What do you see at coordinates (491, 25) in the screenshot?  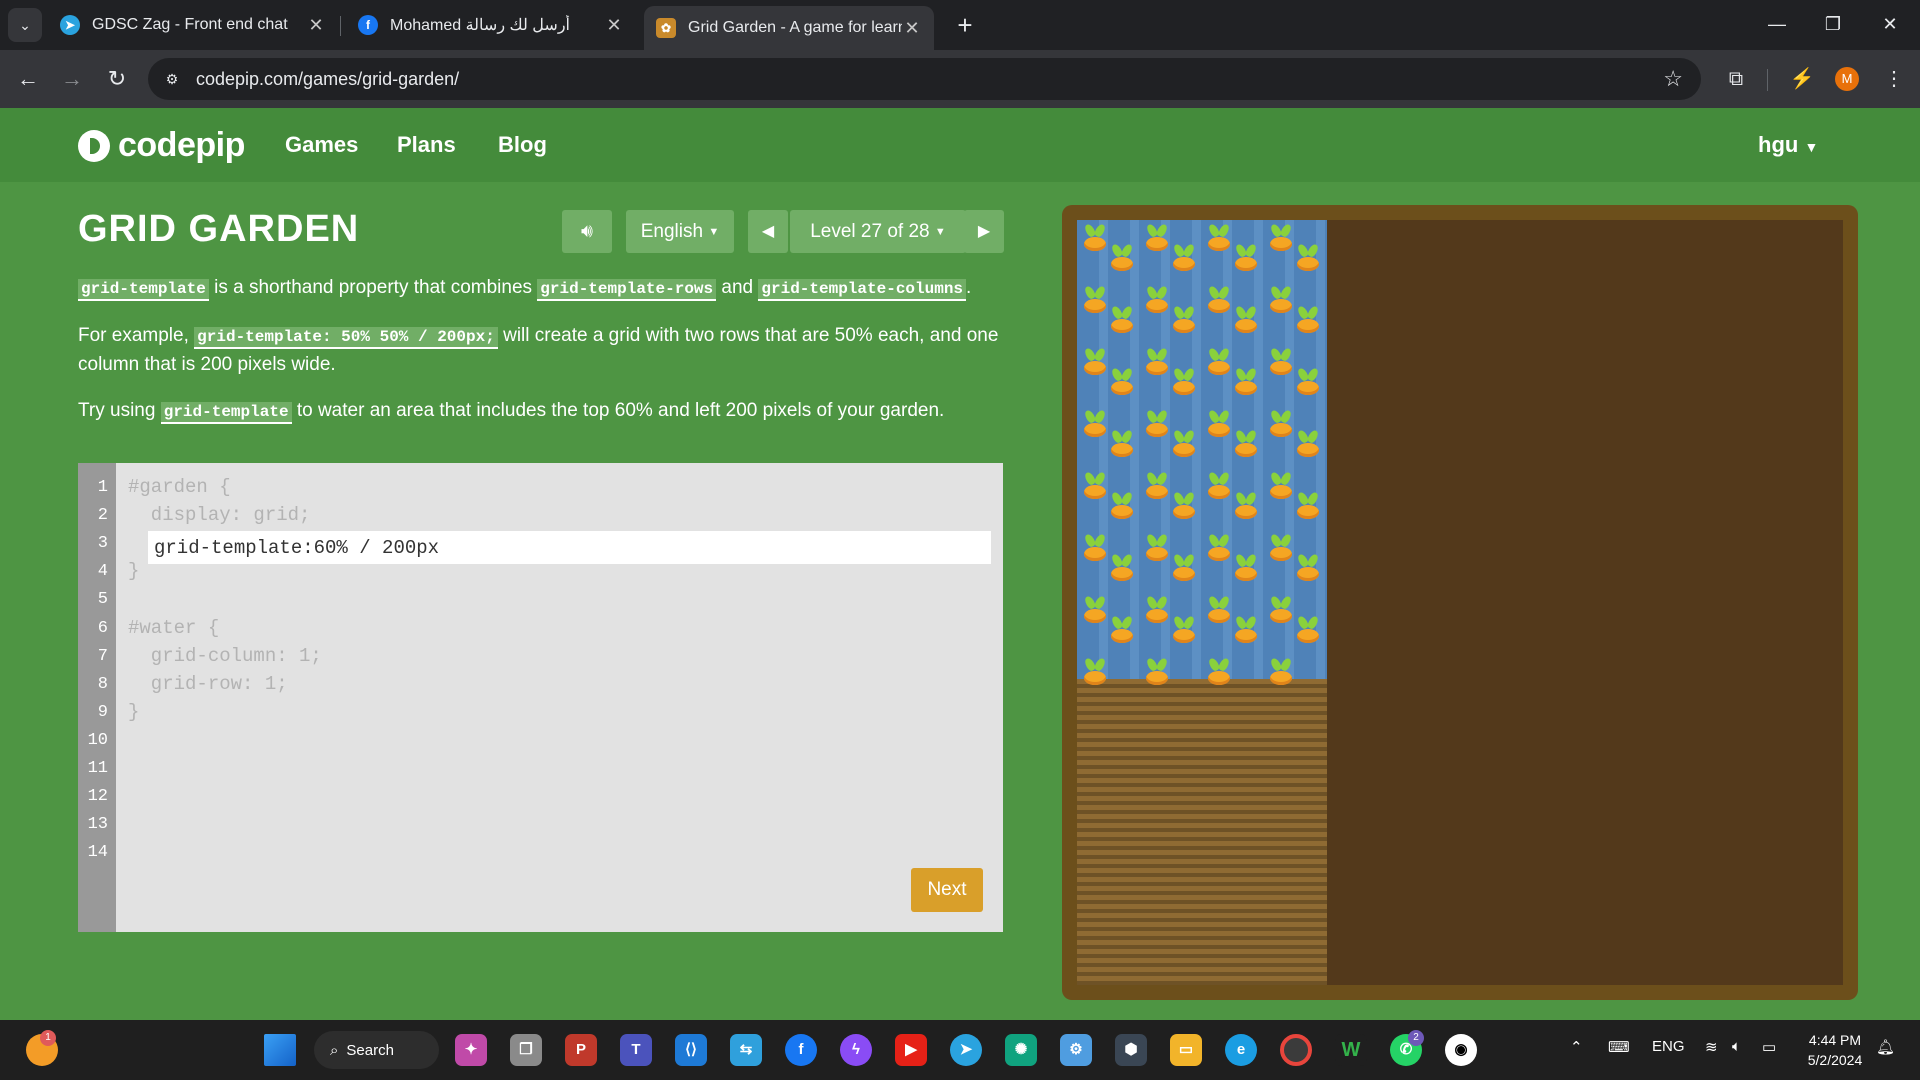 I see `tab-facebook: f Mohamed أرسل لك رسالة ✕` at bounding box center [491, 25].